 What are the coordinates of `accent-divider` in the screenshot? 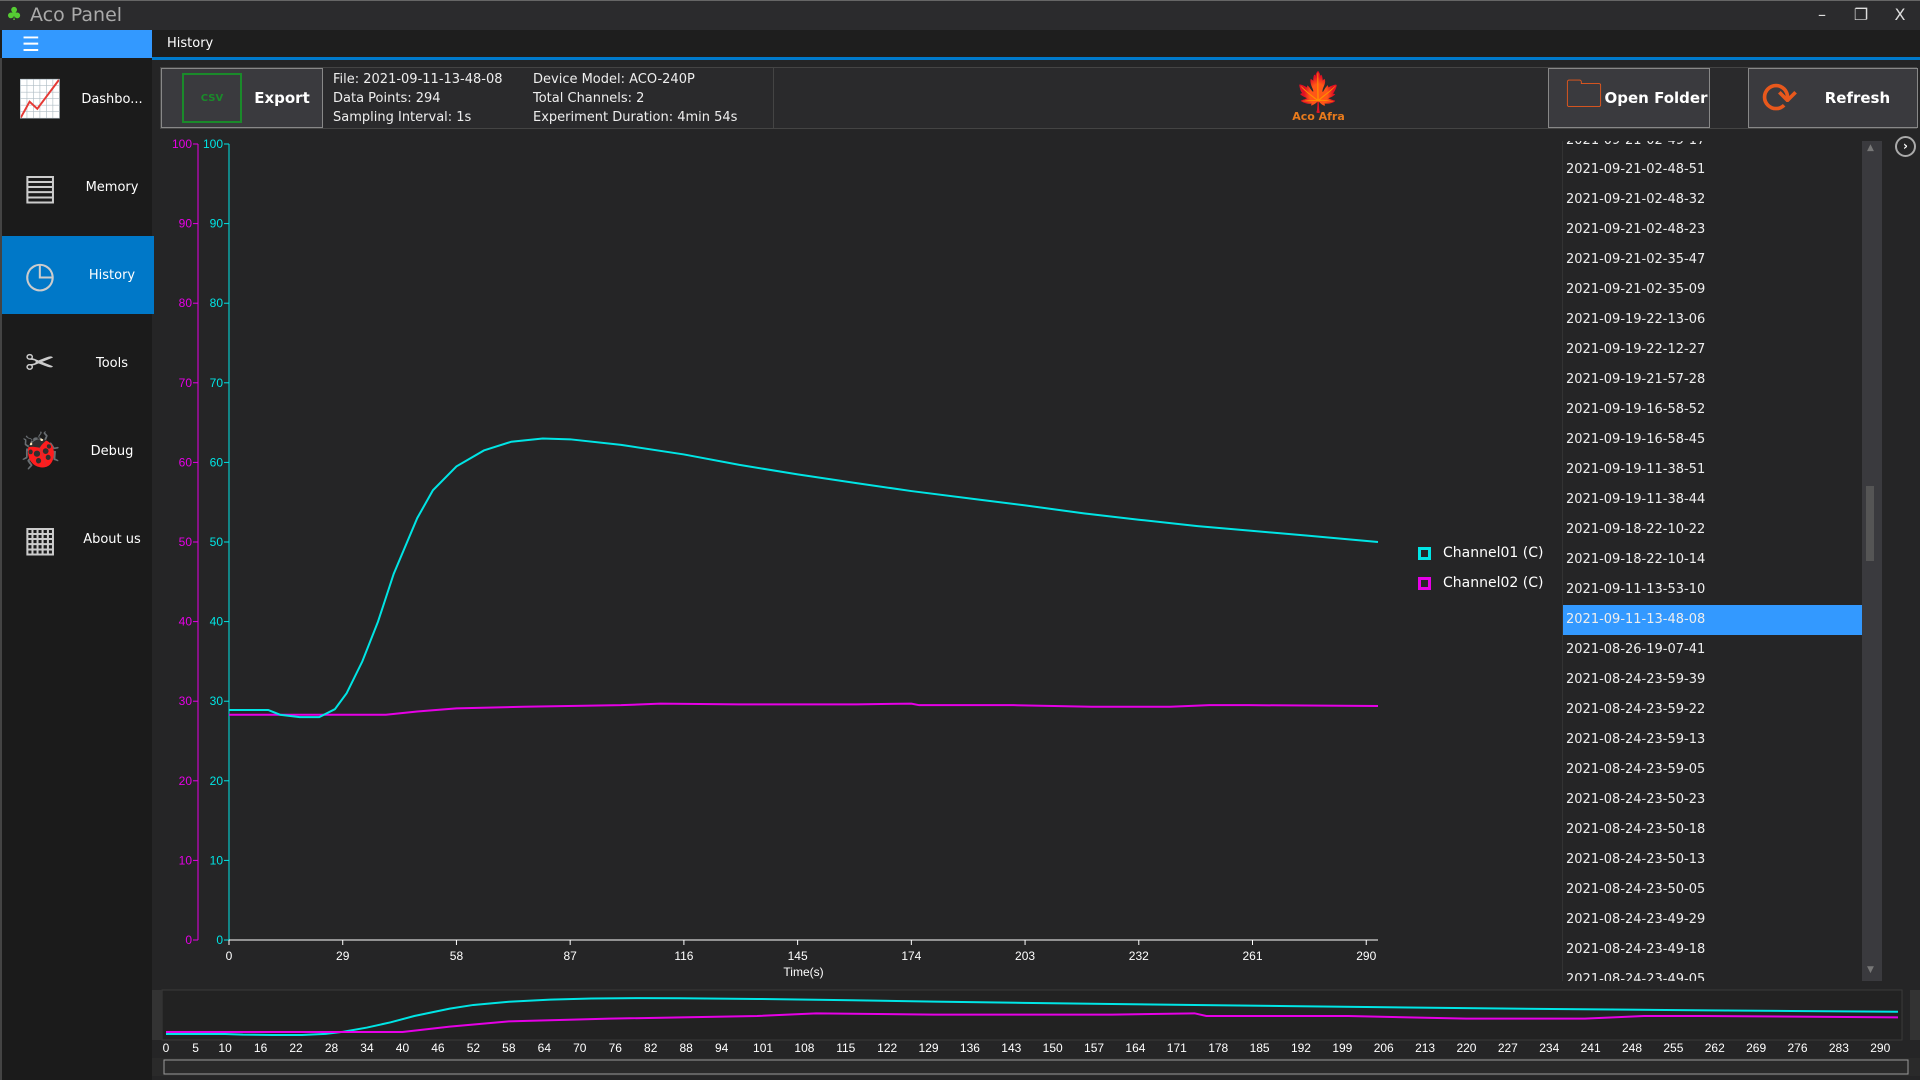 It's located at (1036, 58).